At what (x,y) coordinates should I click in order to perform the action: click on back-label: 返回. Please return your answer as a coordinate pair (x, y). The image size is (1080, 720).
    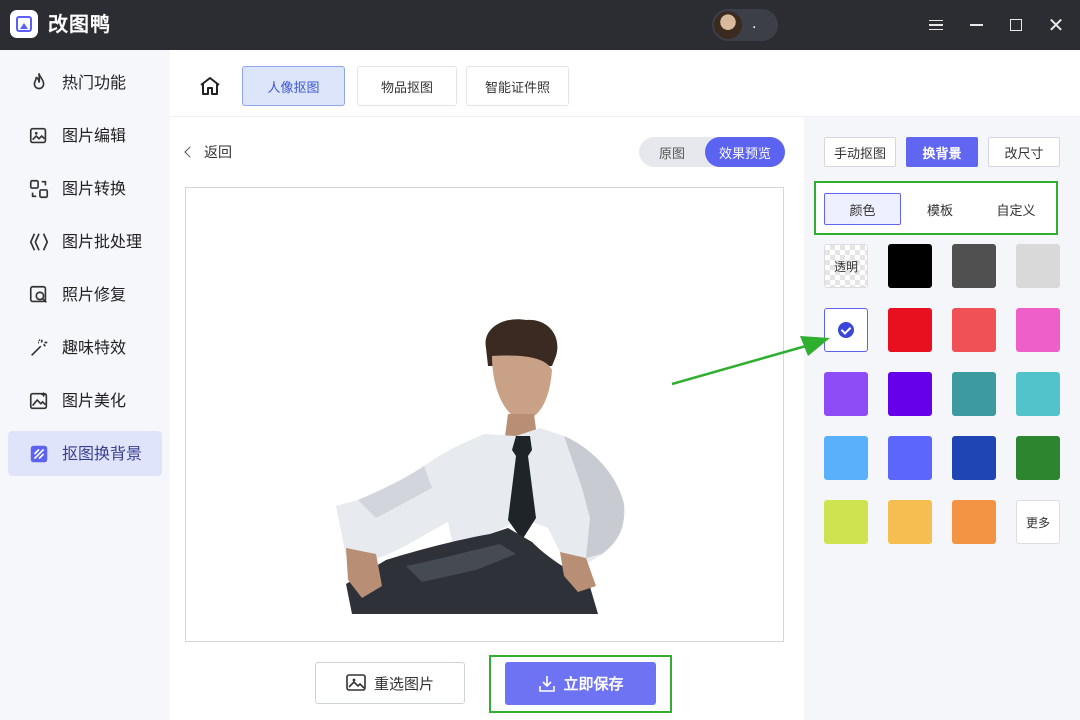
    Looking at the image, I should click on (218, 153).